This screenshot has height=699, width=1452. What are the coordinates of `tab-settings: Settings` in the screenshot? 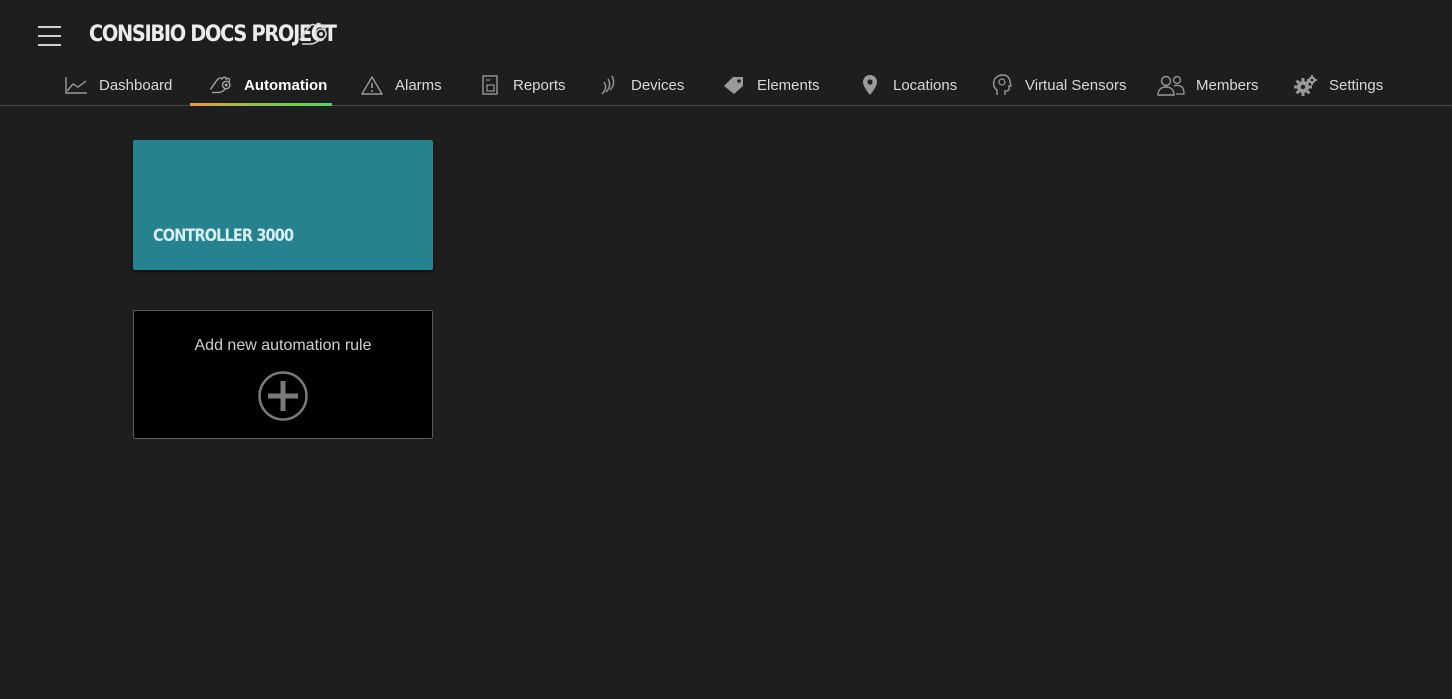 It's located at (1338, 85).